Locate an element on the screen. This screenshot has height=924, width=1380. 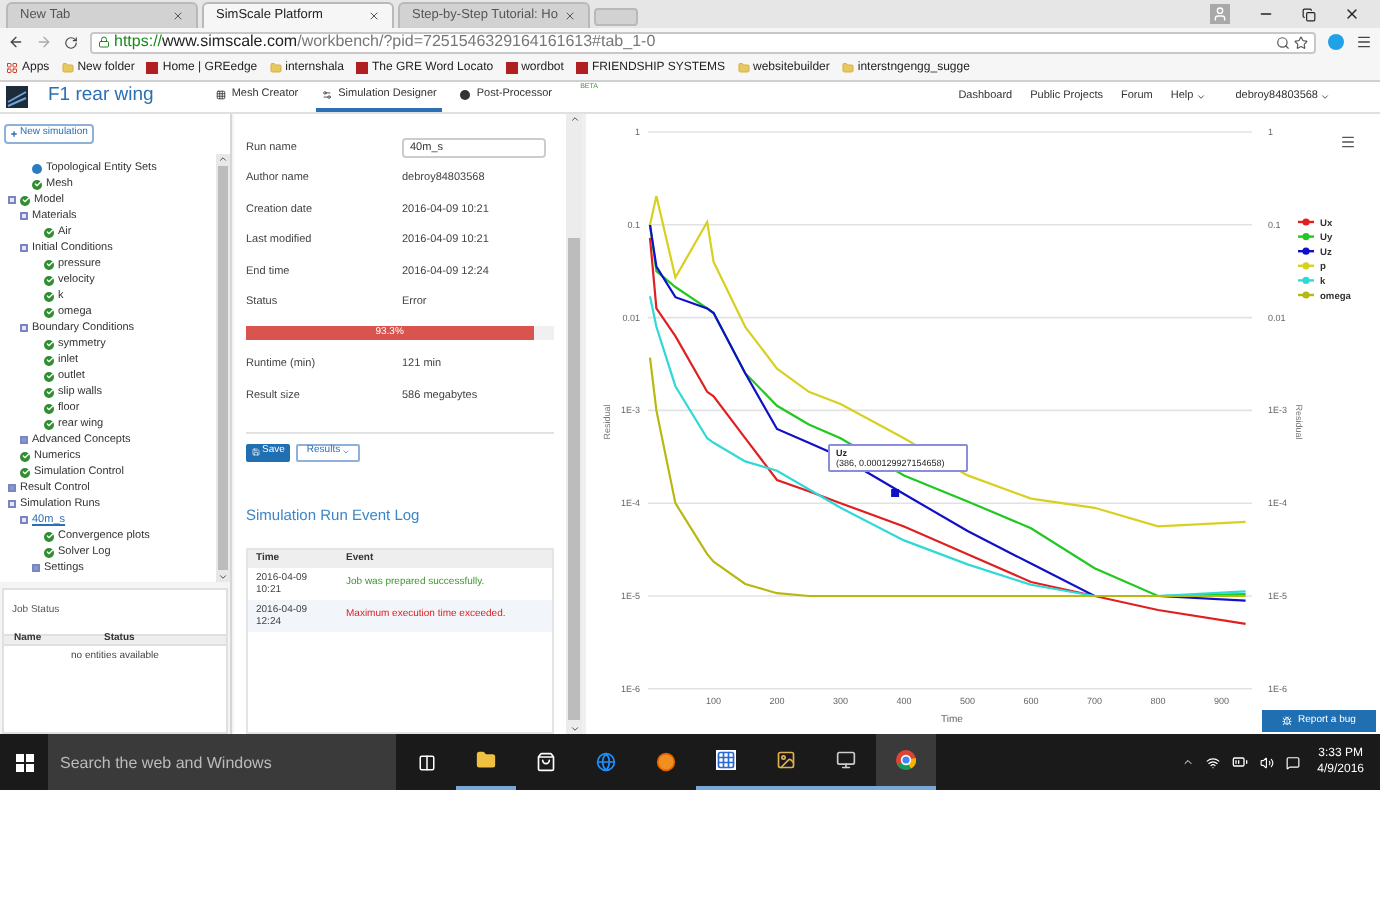
battery-icon is located at coordinates (1239, 762).